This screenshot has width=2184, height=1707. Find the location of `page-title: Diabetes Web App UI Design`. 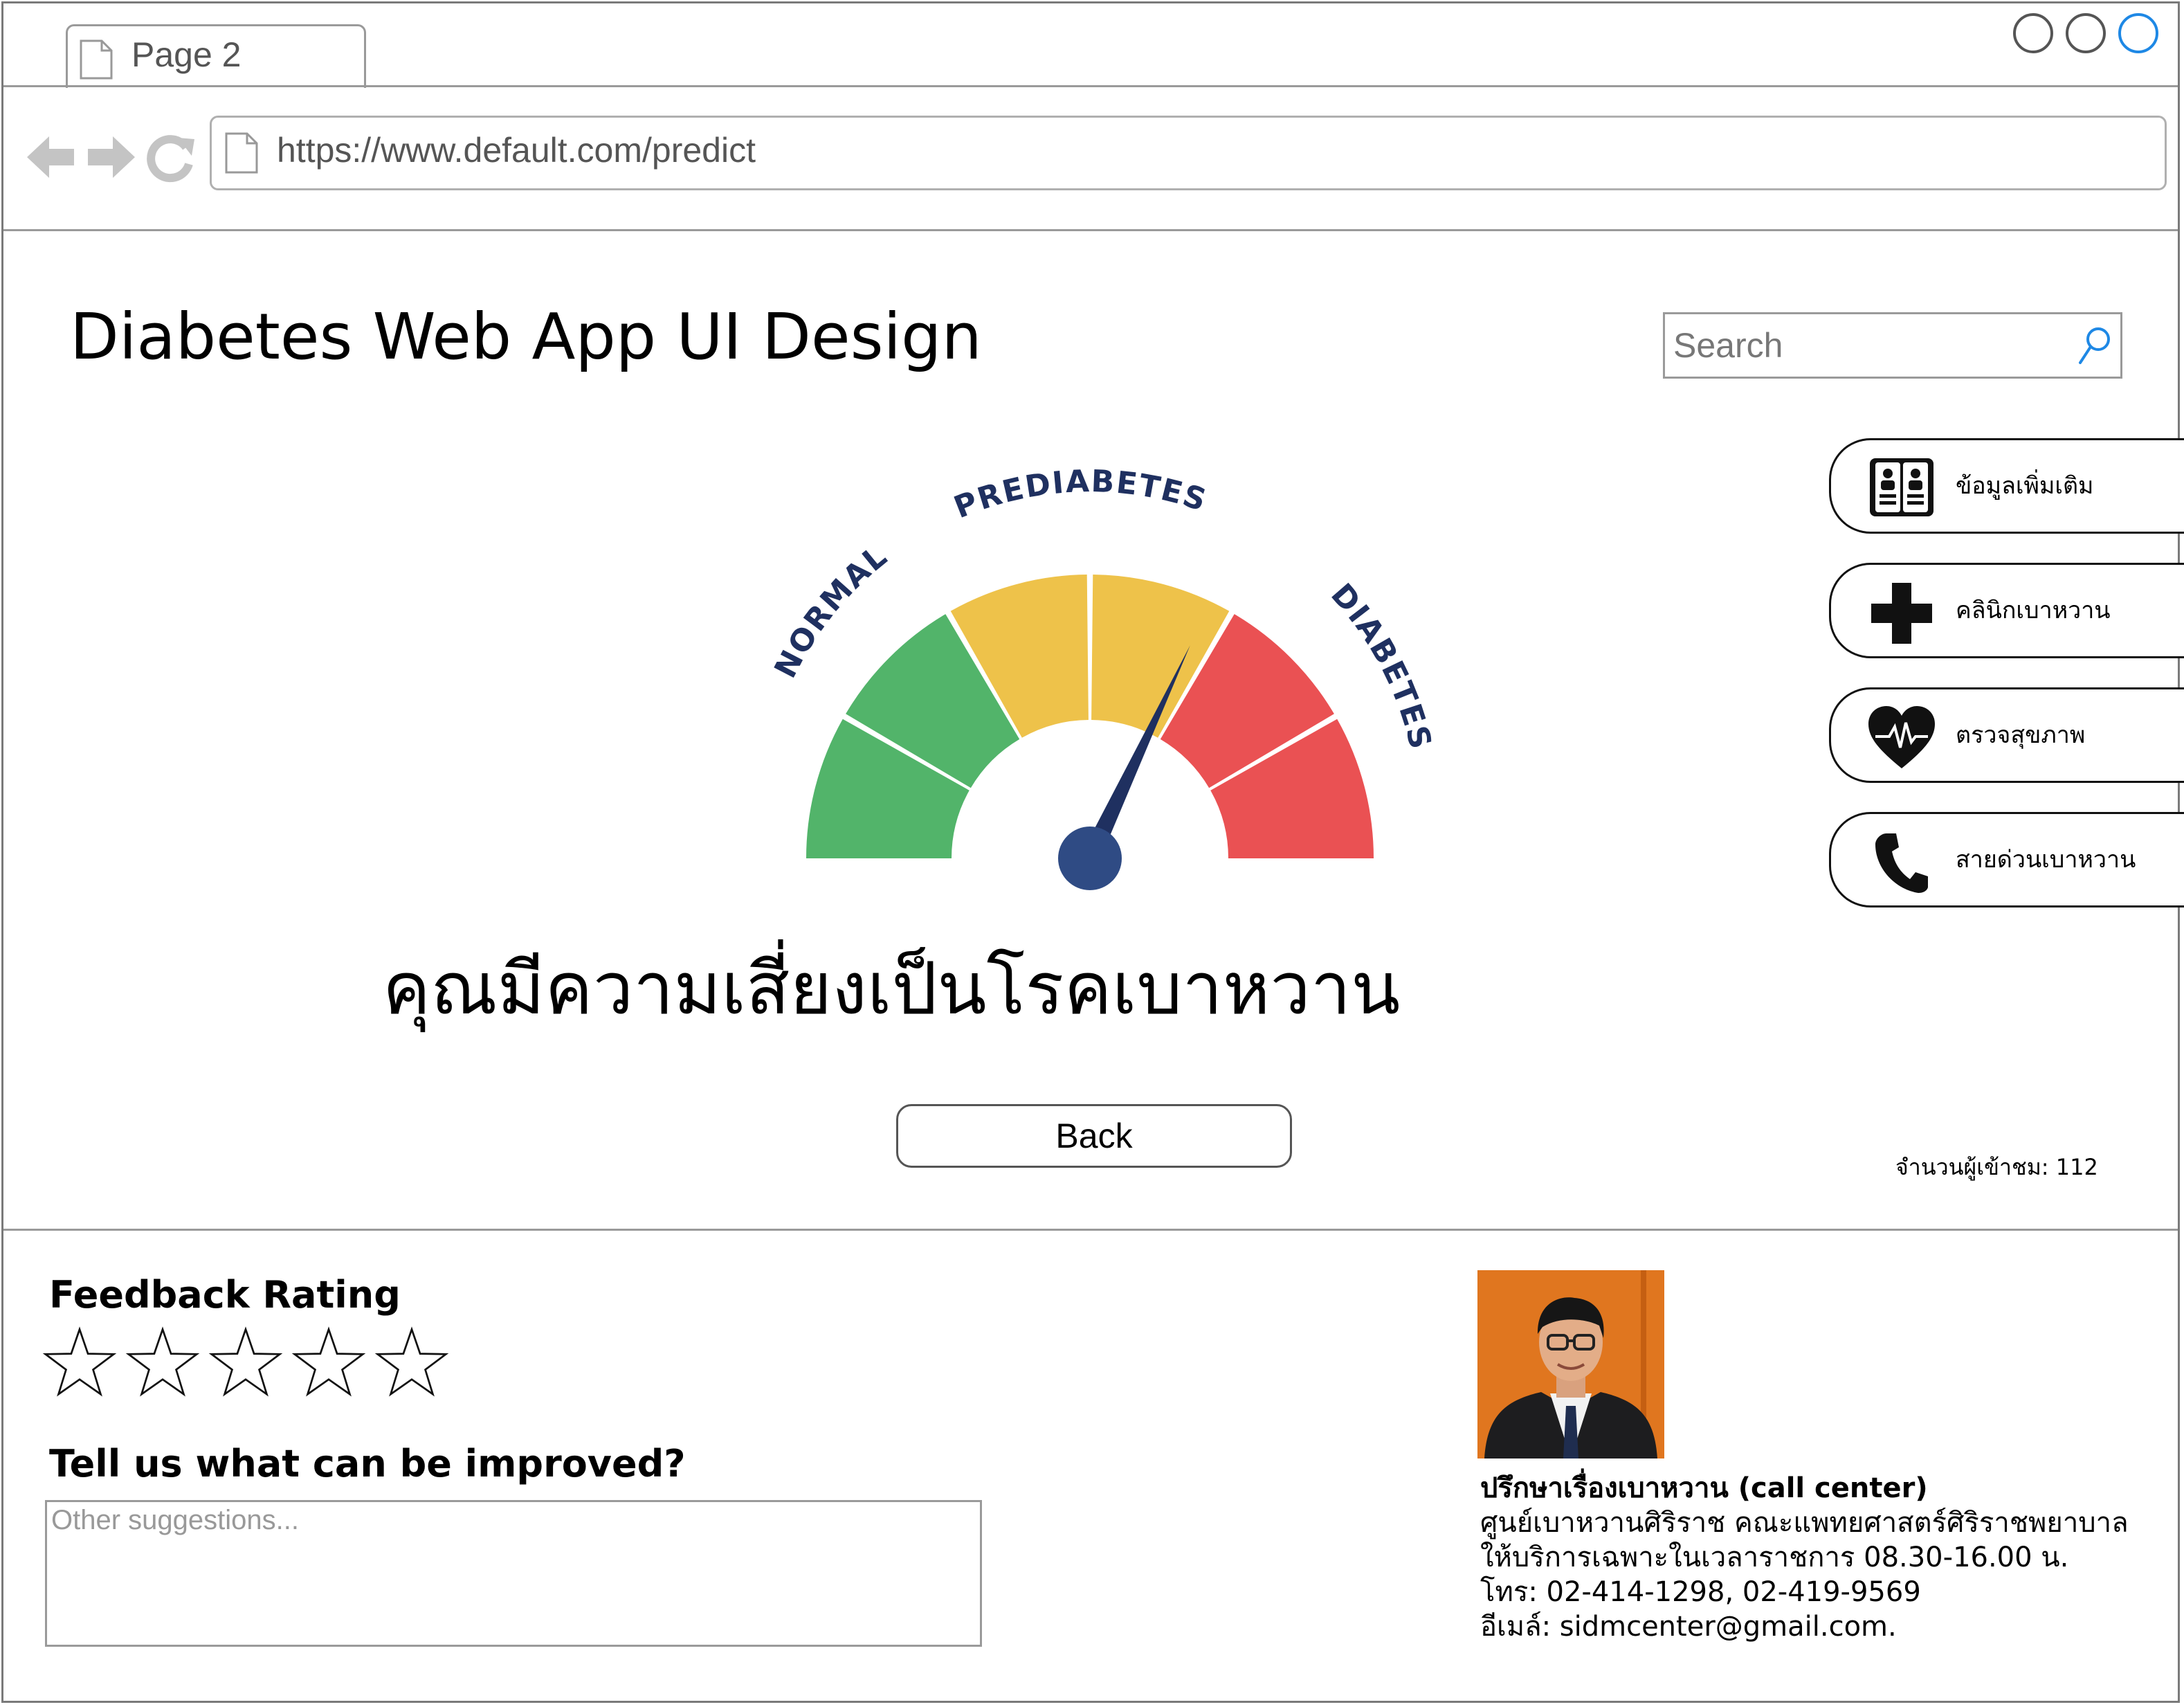

page-title: Diabetes Web App UI Design is located at coordinates (526, 337).